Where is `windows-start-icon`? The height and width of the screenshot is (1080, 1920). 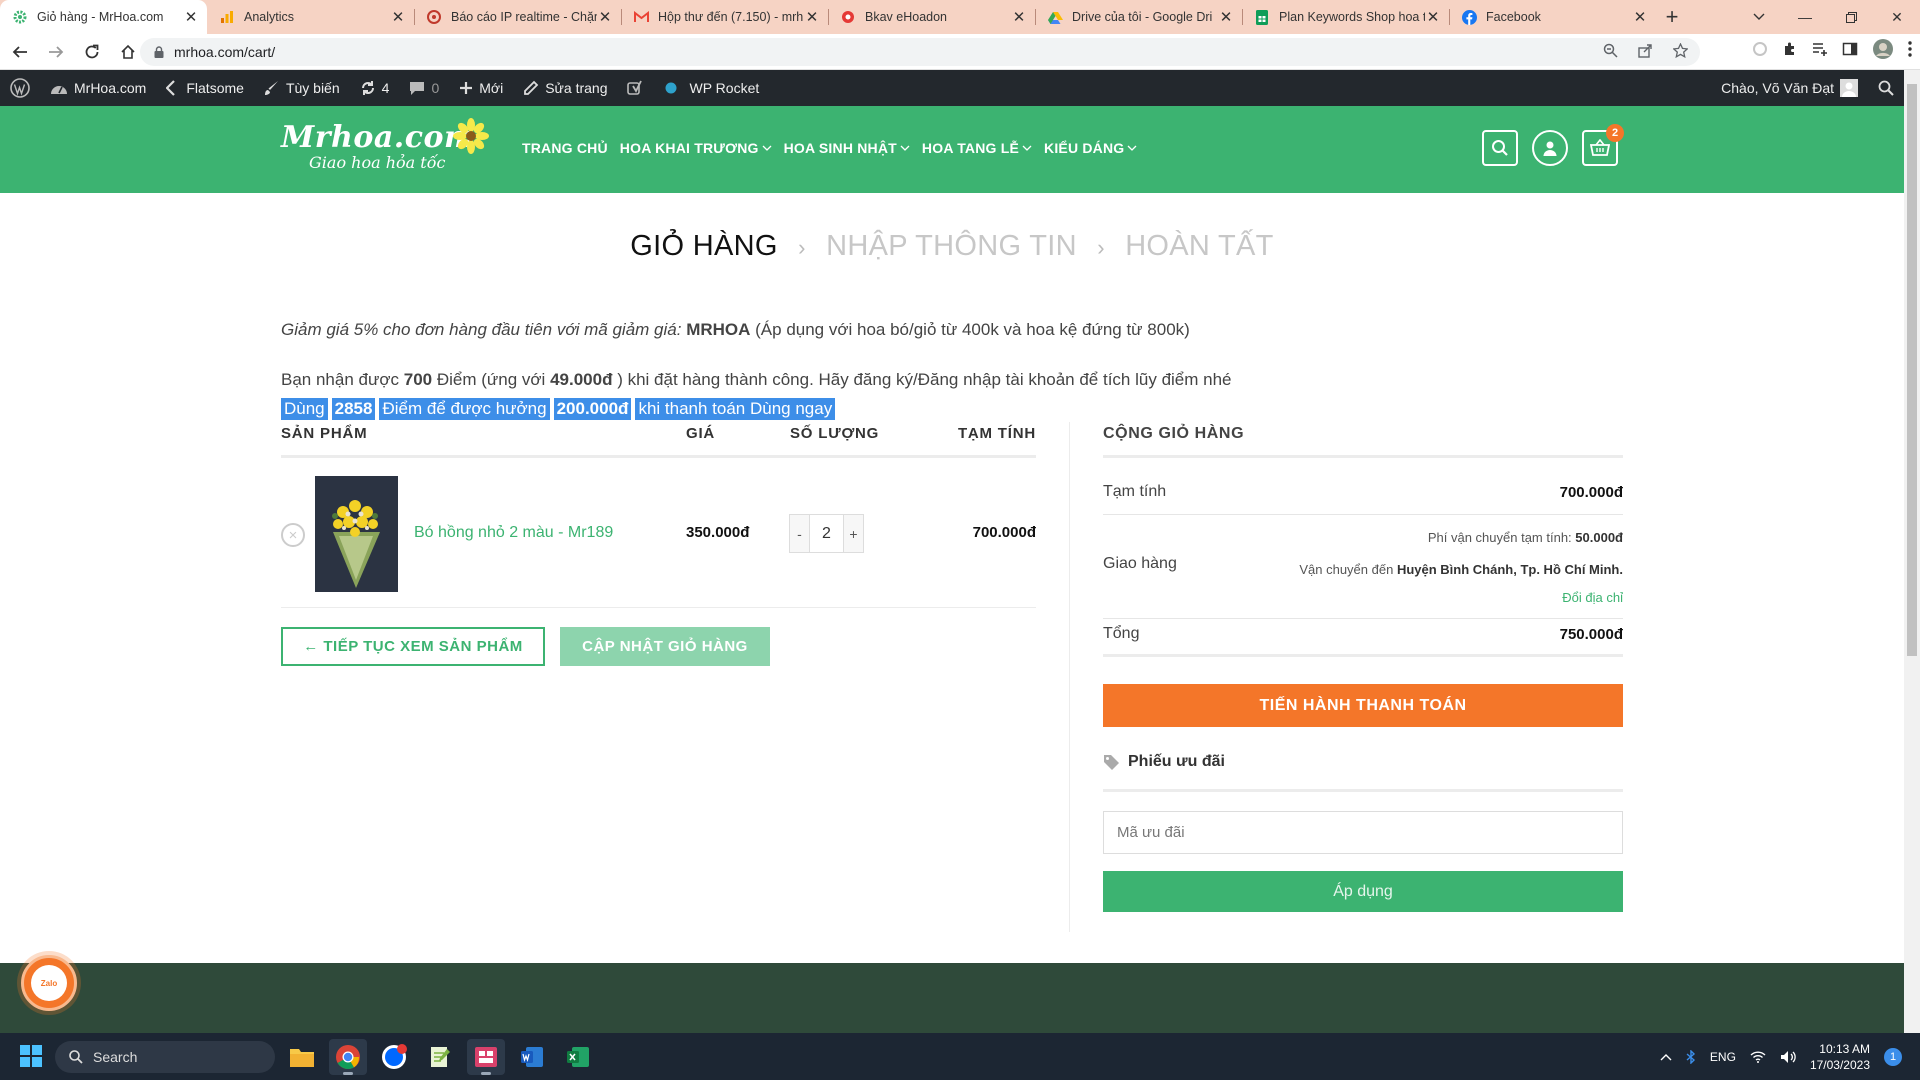
windows-start-icon is located at coordinates (31, 1056).